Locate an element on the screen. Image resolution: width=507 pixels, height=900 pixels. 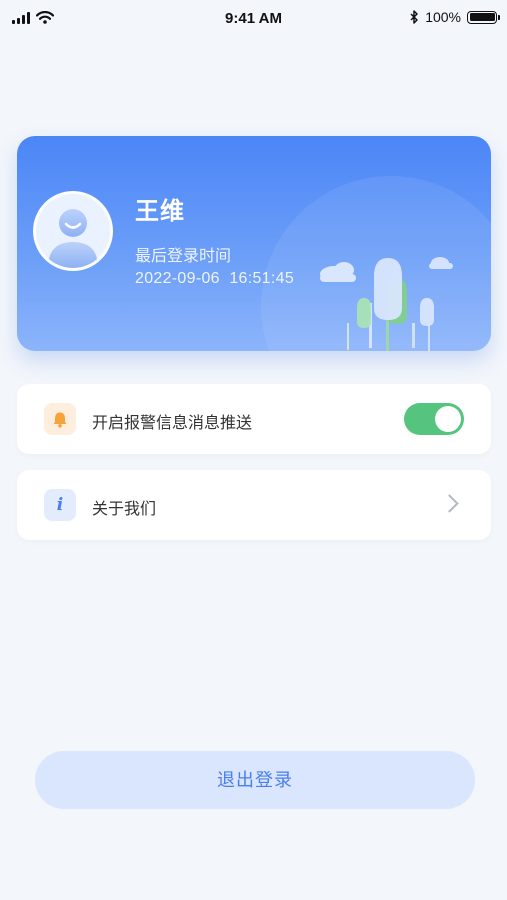
battery-icon is located at coordinates (483, 17).